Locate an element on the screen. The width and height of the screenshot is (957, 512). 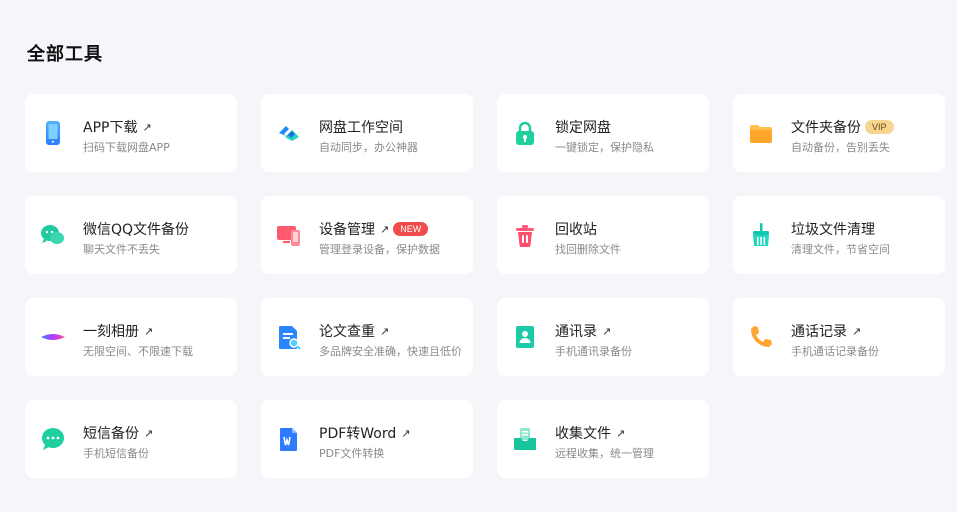
tool-name: 锁定网盘 is located at coordinates (583, 128).